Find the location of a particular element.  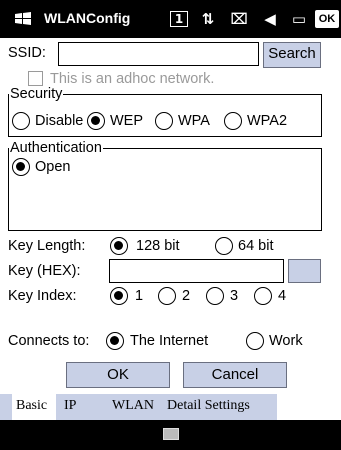

key-index-label: Key Index: is located at coordinates (42, 296).